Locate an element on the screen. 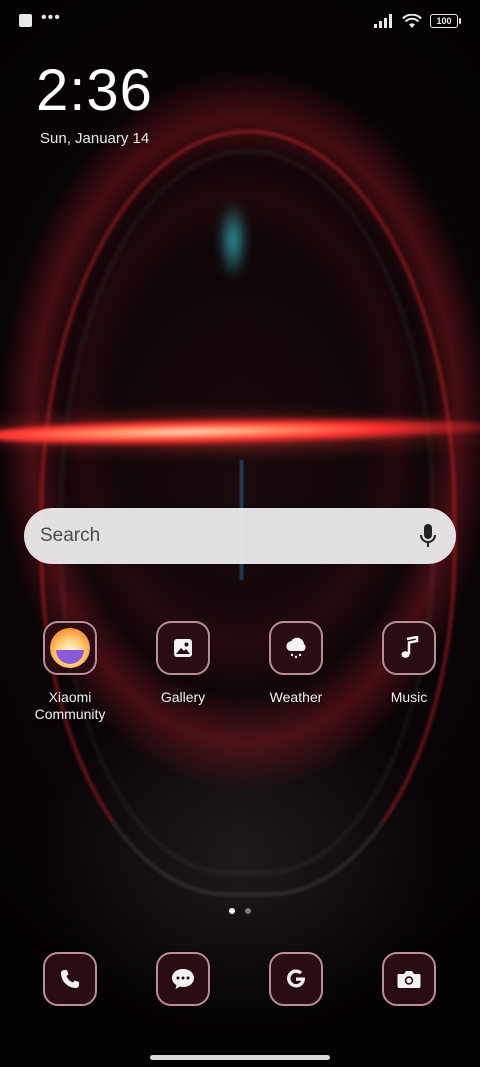 The height and width of the screenshot is (1067, 480). app-music: Music is located at coordinates (409, 663).